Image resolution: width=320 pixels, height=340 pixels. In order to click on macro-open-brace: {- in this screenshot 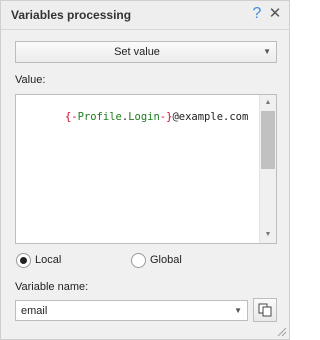, I will do `click(71, 117)`.